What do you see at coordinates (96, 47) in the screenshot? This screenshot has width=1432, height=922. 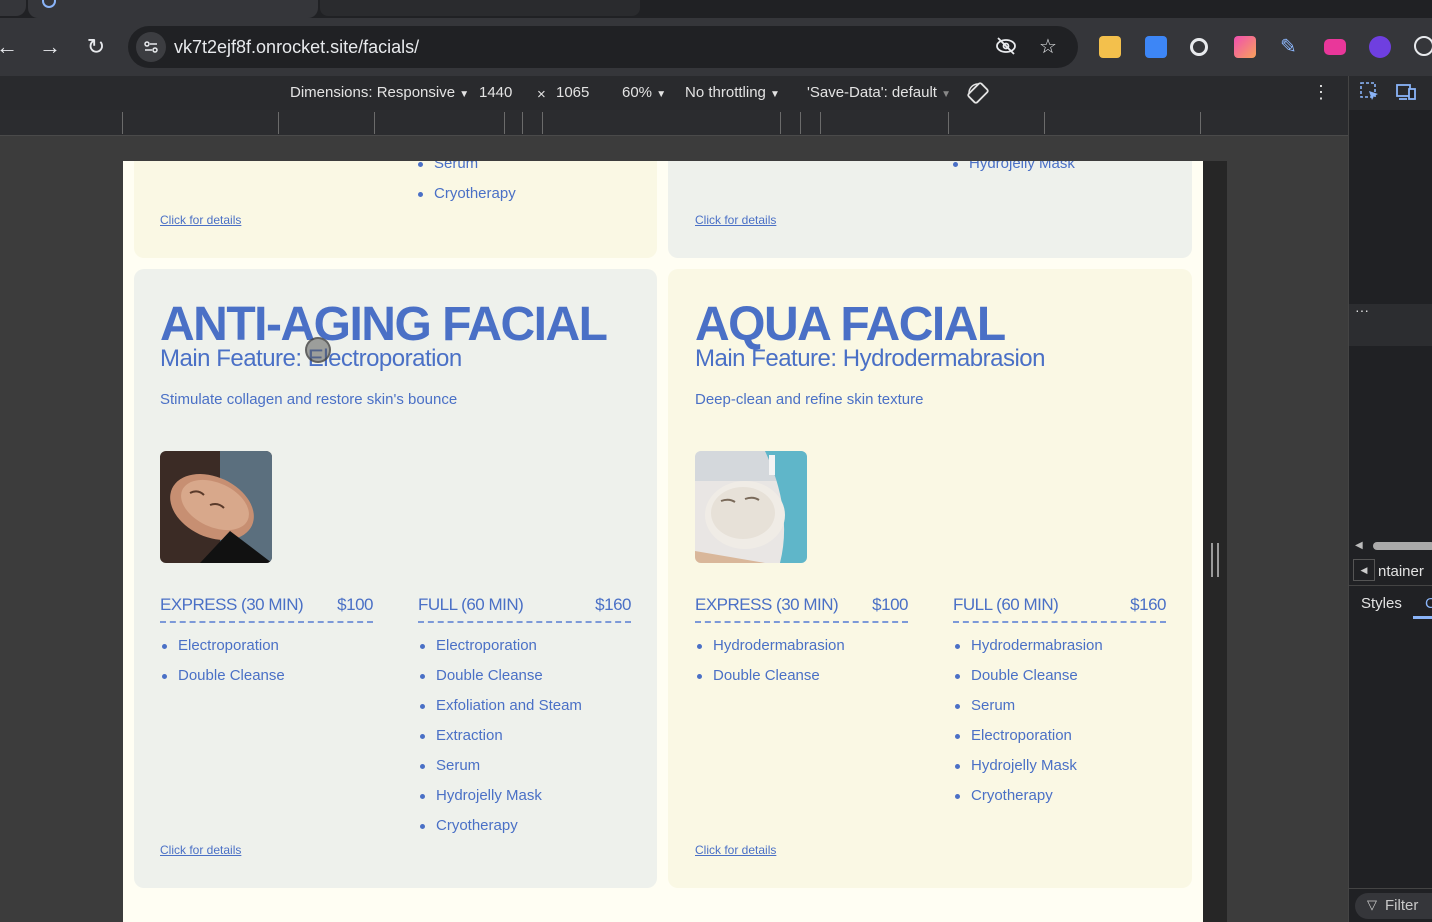 I see `reload-icon: ↻` at bounding box center [96, 47].